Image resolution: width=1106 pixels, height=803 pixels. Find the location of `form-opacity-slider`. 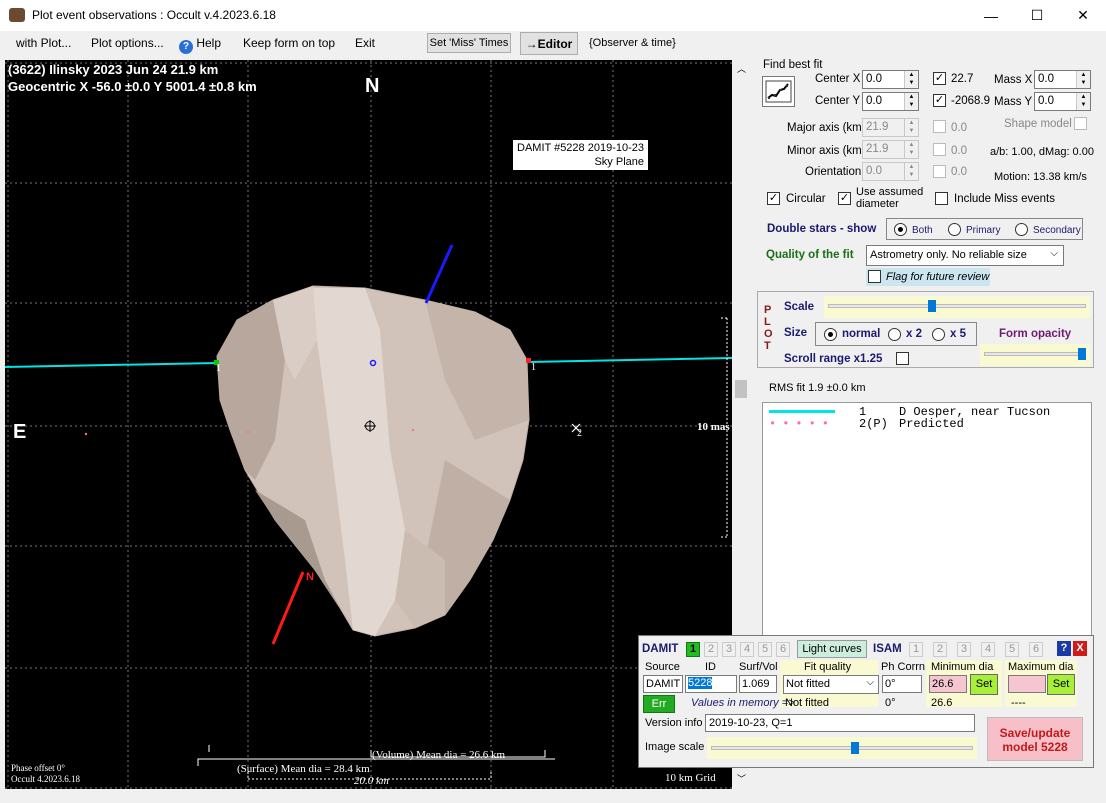

form-opacity-slider is located at coordinates (1035, 355).